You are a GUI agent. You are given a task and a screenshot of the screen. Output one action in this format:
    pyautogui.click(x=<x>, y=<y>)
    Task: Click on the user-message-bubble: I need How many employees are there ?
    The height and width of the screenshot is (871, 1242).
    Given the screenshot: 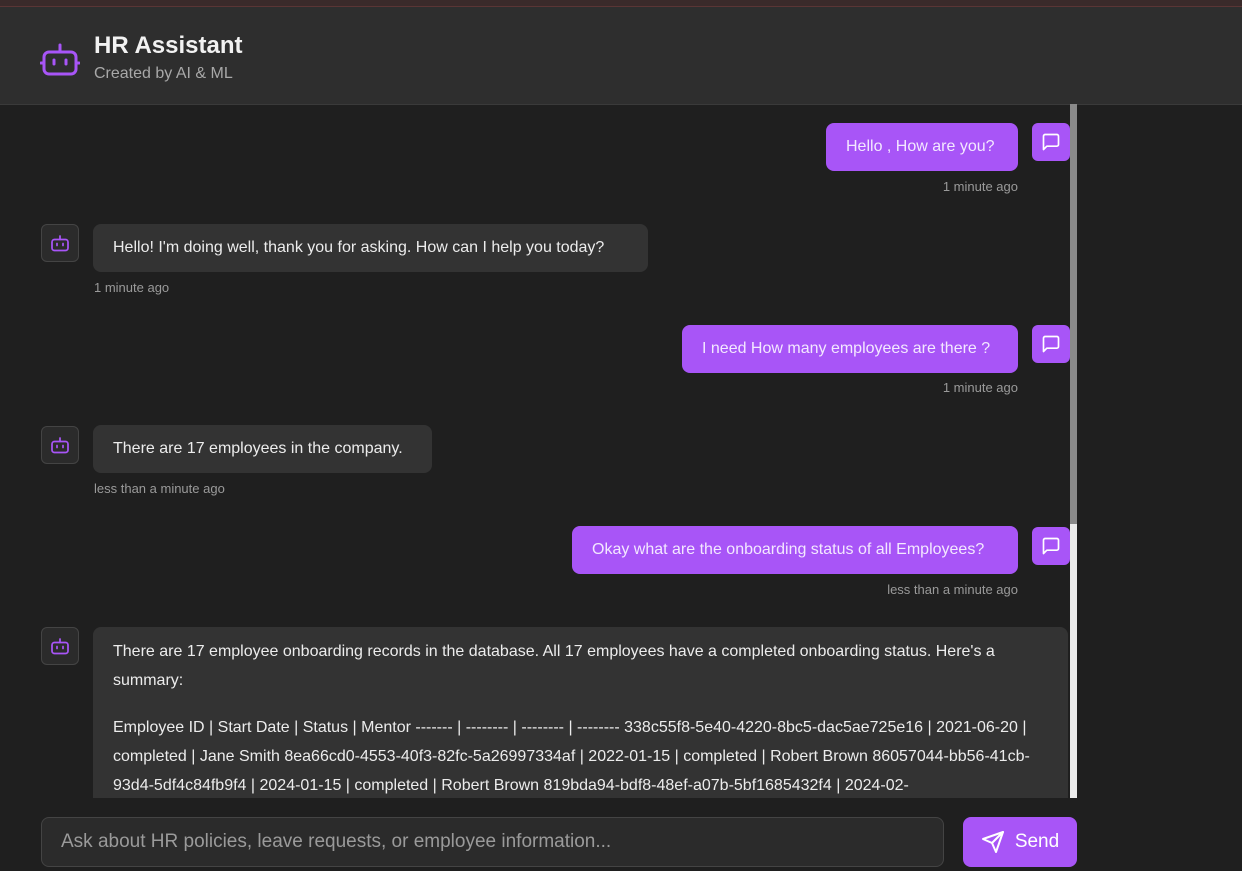 What is the action you would take?
    pyautogui.click(x=850, y=349)
    